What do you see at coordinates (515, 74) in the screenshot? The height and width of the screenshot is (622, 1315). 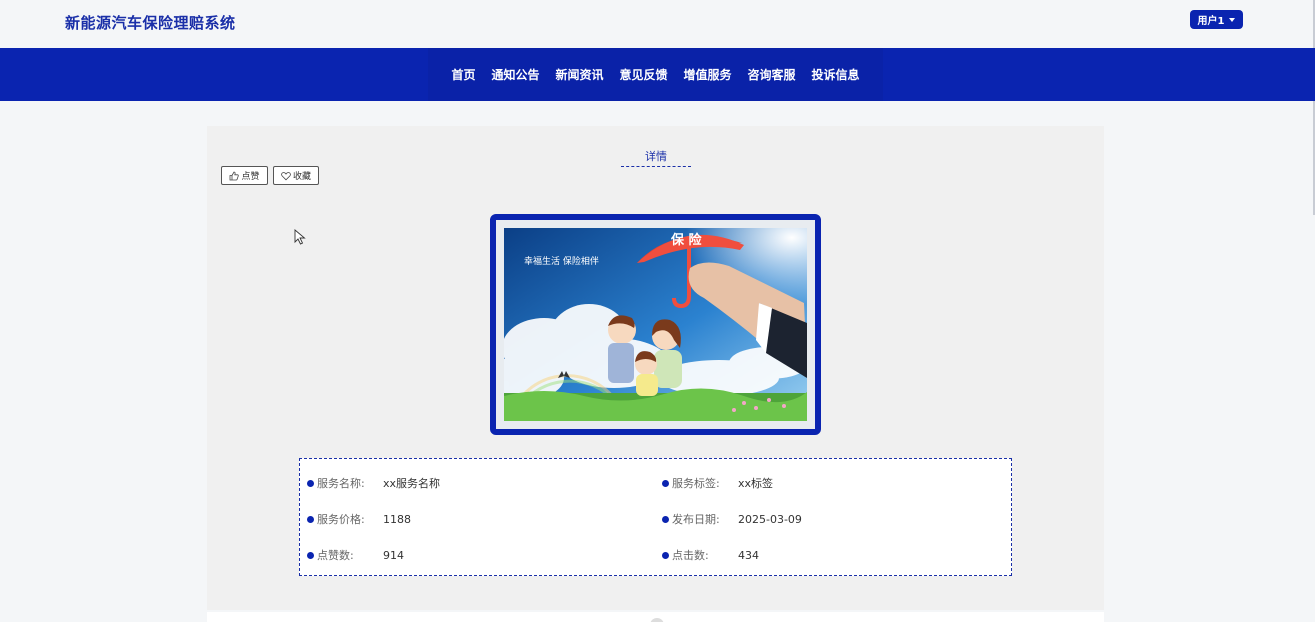 I see `nav-item-notices: 通知公告` at bounding box center [515, 74].